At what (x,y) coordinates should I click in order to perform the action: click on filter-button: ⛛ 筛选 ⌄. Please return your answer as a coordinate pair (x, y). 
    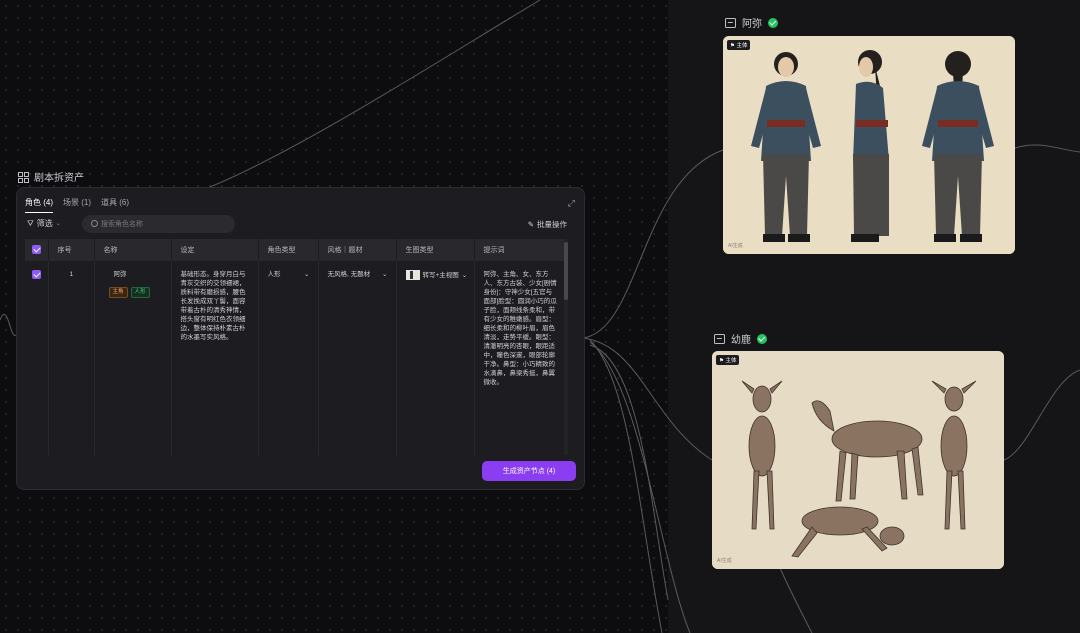
    Looking at the image, I should click on (44, 223).